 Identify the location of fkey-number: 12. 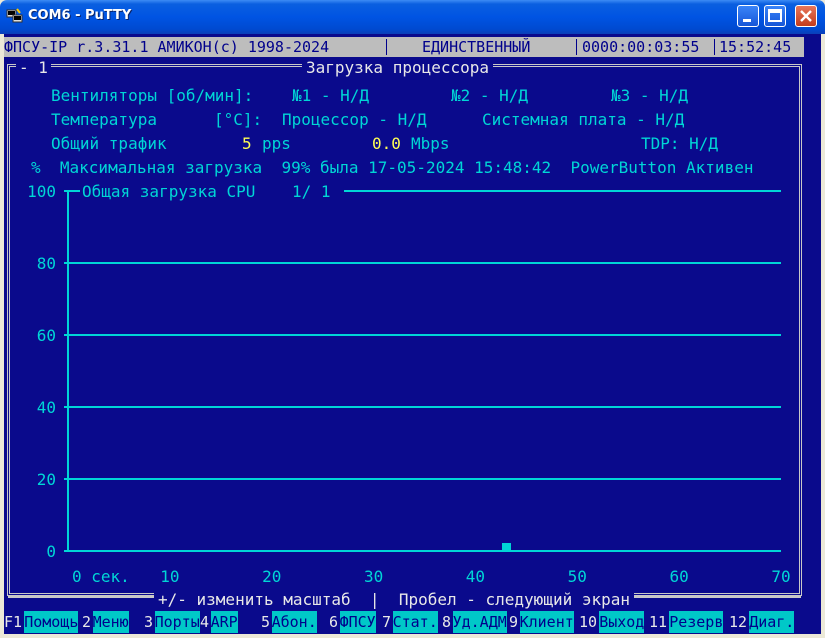
(738, 622).